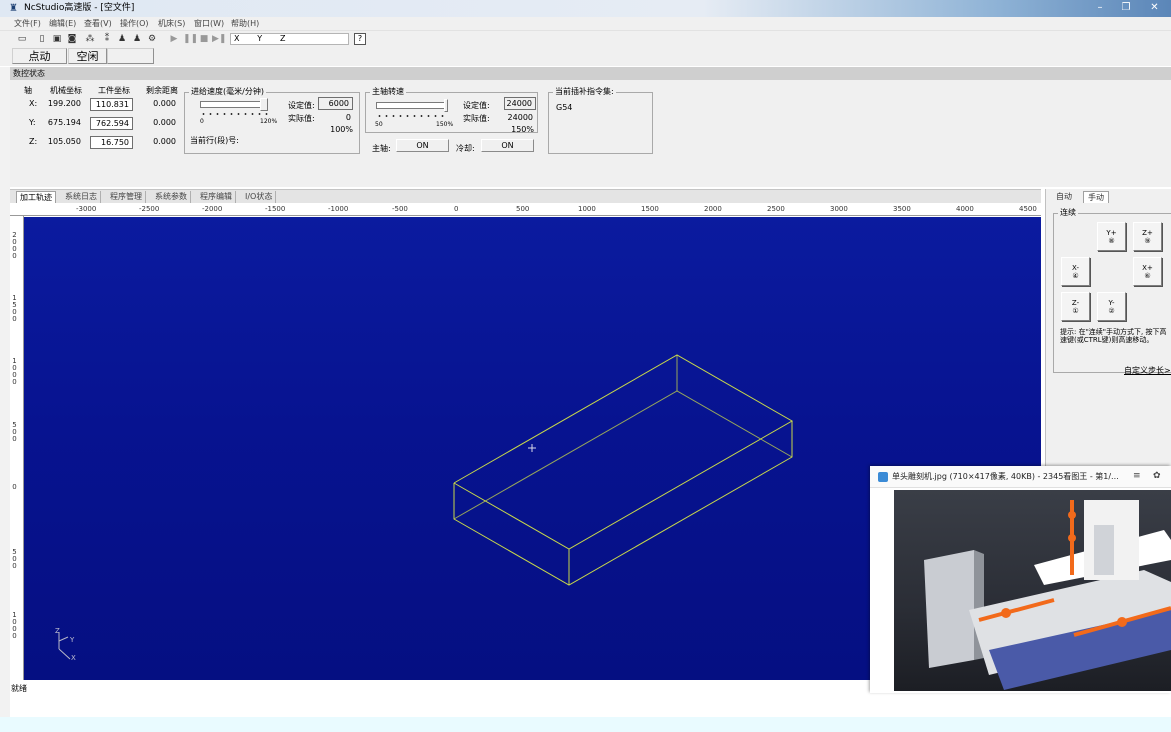  Describe the element at coordinates (522, 129) in the screenshot. I see `spindle-percent: 150%` at that location.